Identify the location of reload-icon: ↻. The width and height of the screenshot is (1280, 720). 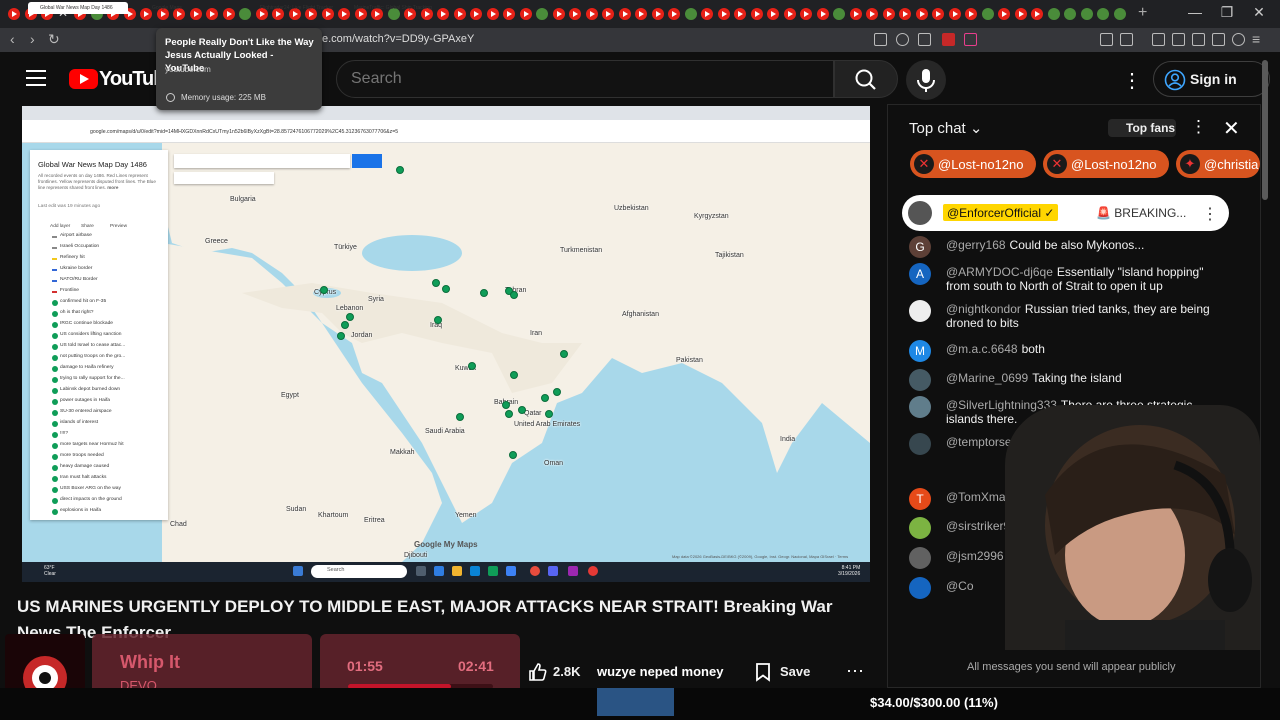
(54, 39).